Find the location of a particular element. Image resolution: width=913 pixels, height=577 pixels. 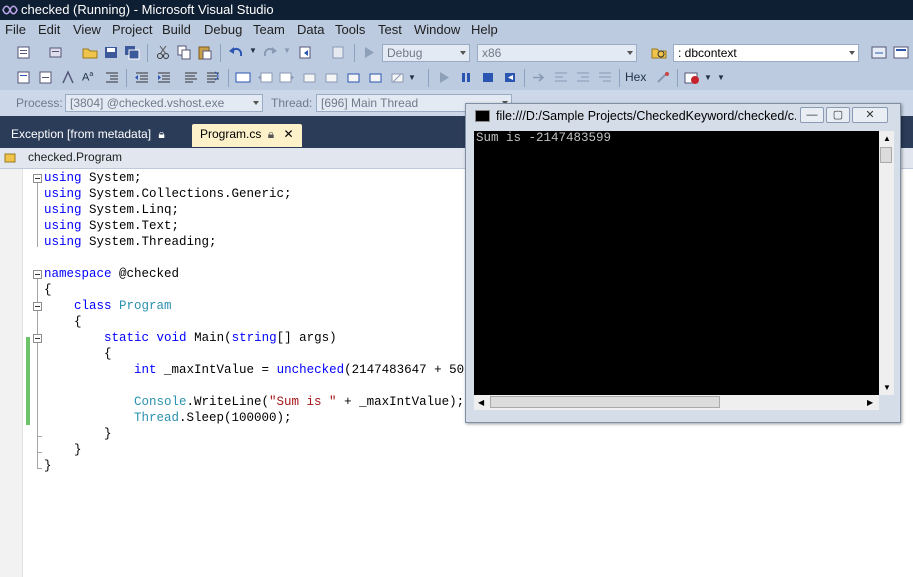

increase-indent-icon is located at coordinates (164, 77).